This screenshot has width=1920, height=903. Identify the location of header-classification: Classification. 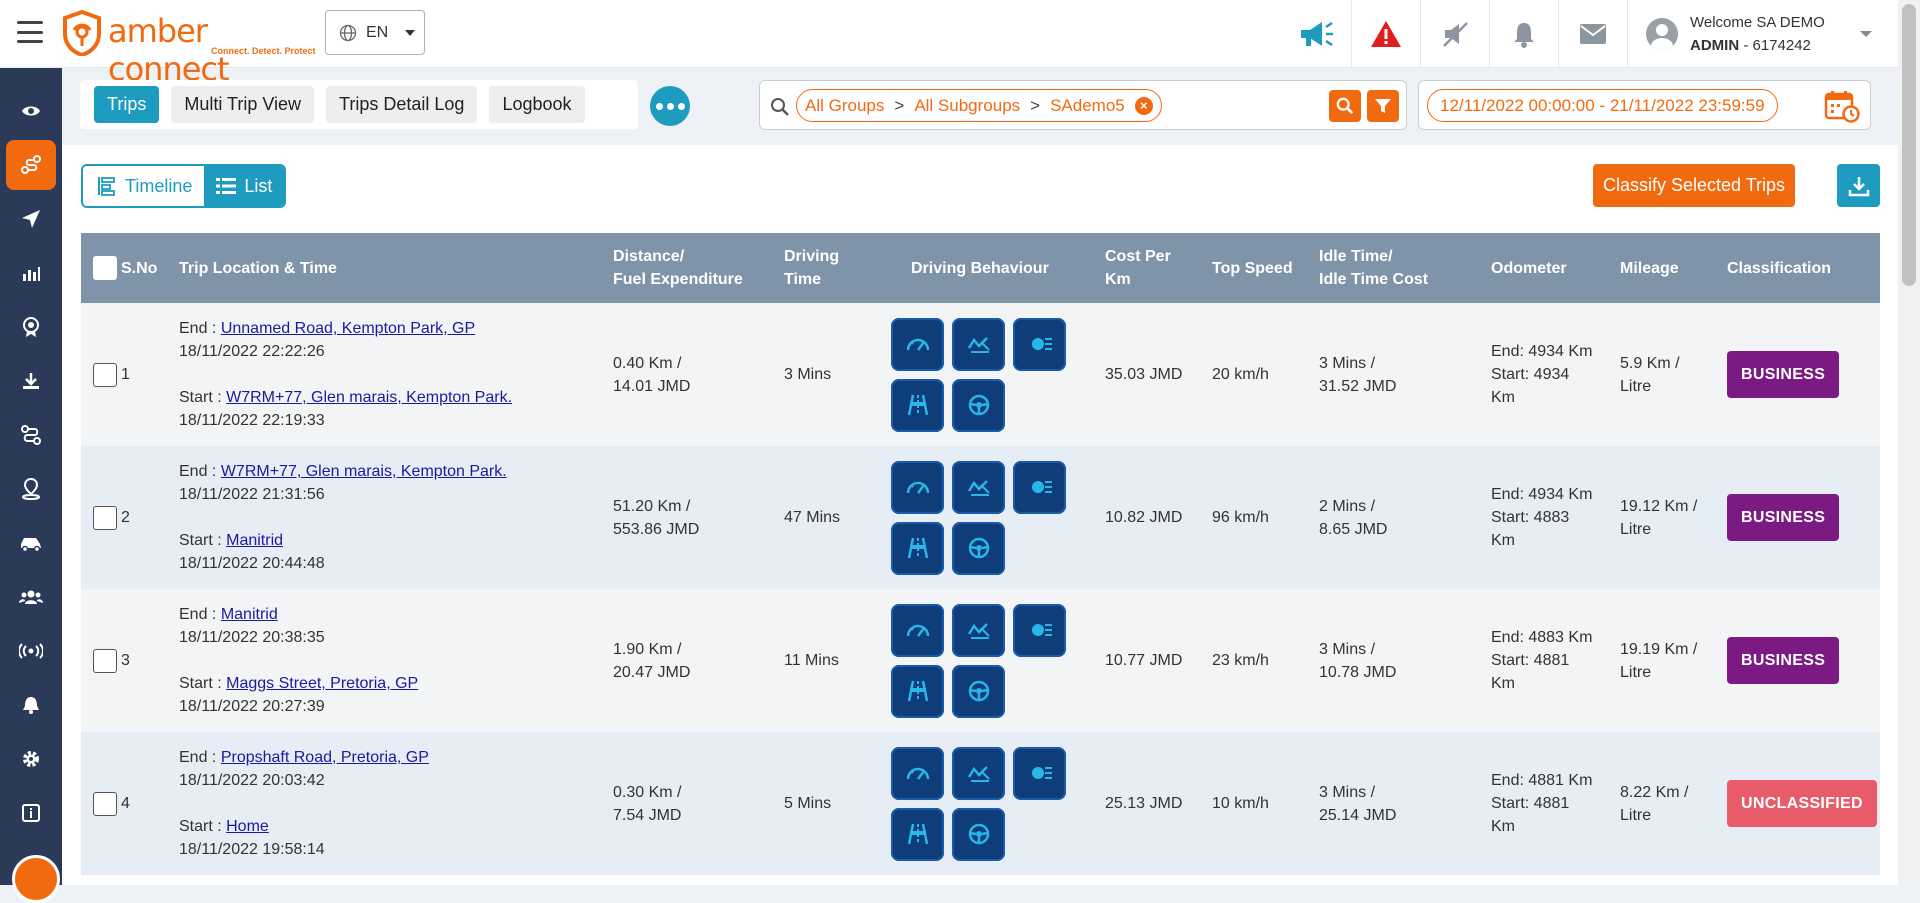
(1779, 268).